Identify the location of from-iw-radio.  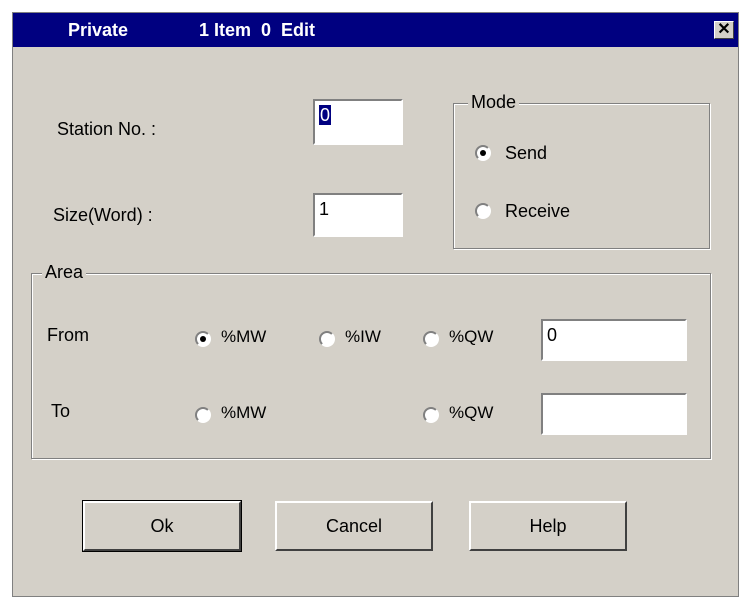
(327, 339).